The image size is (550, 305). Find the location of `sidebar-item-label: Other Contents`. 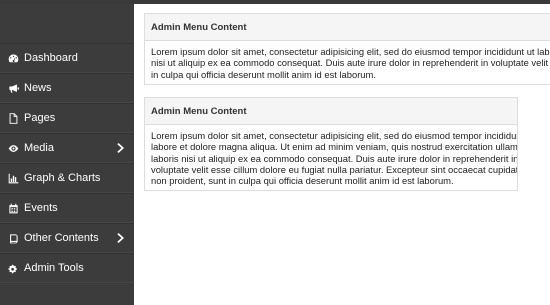

sidebar-item-label: Other Contents is located at coordinates (61, 238).